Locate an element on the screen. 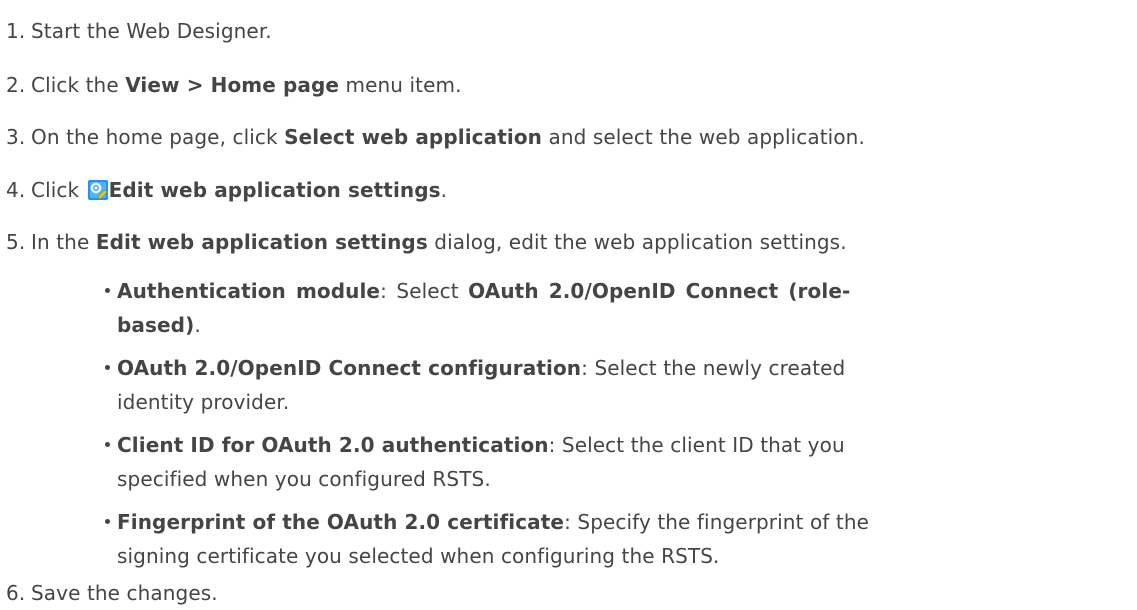  step-text-pre: In the is located at coordinates (63, 242).